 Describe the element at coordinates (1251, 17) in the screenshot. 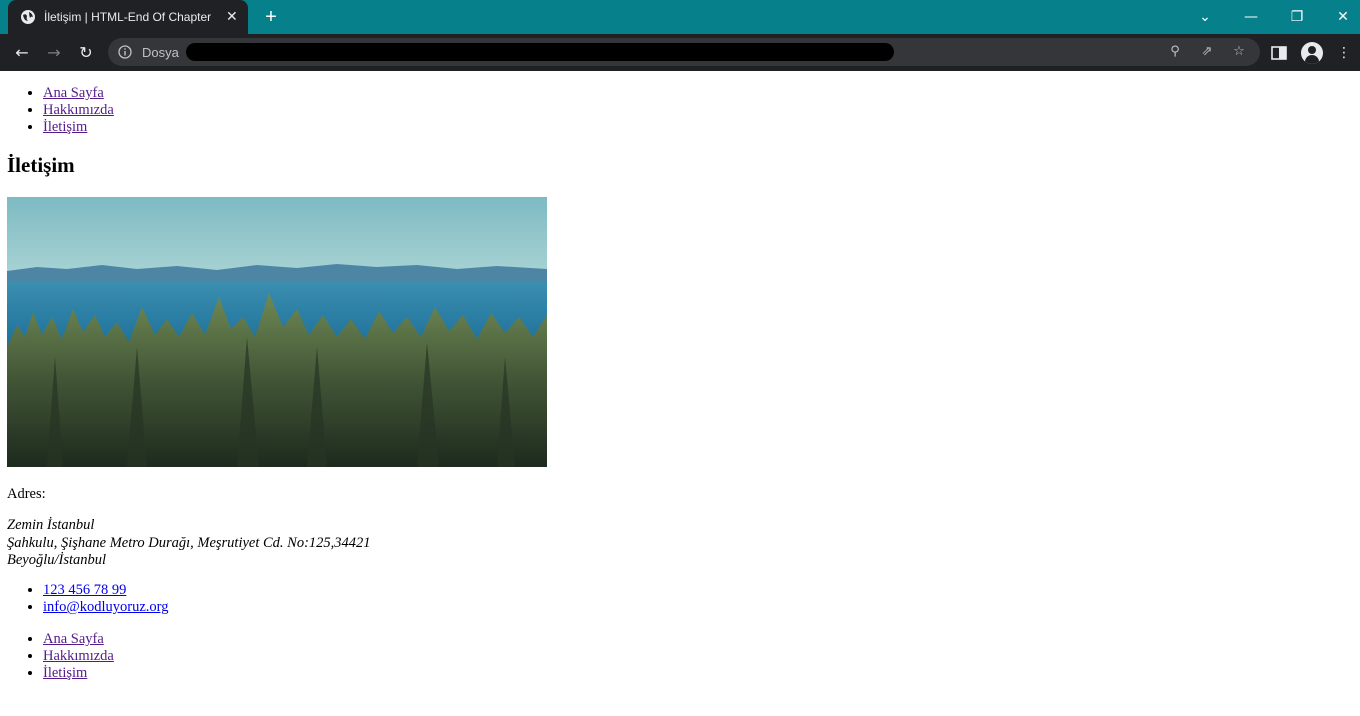

I see `minimize-button: —` at that location.